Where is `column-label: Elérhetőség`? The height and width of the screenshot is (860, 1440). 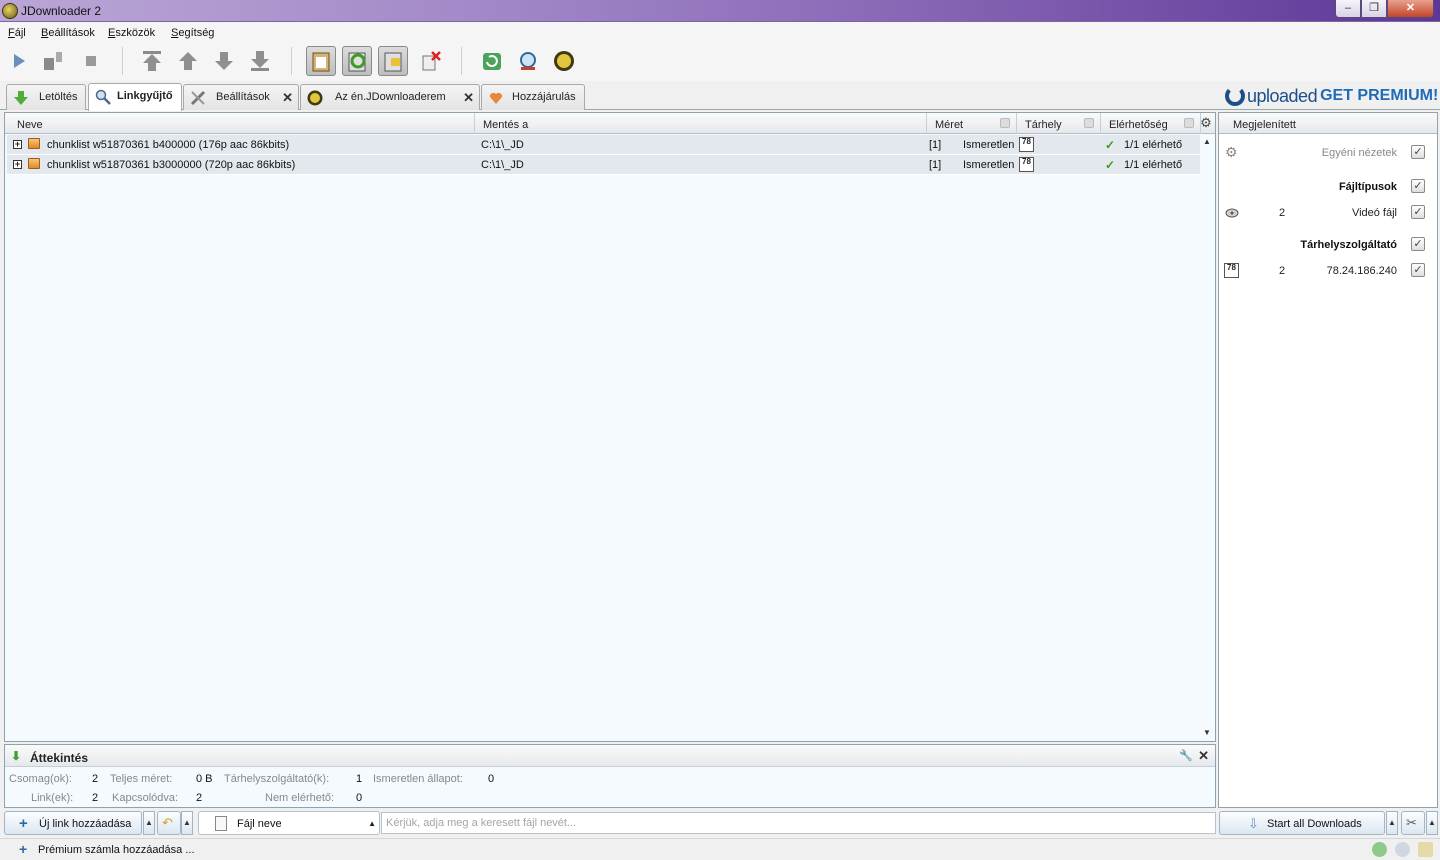
column-label: Elérhetőség is located at coordinates (1138, 125).